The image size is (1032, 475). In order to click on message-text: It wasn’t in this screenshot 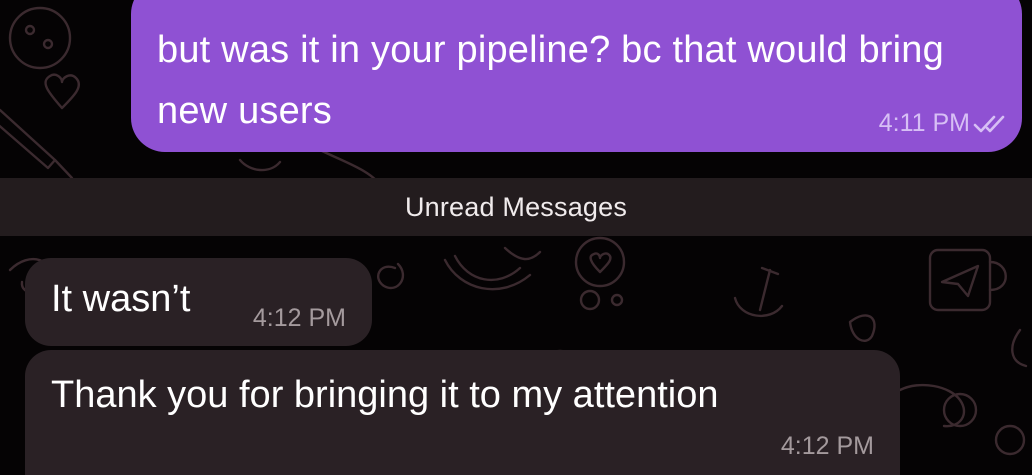, I will do `click(121, 299)`.